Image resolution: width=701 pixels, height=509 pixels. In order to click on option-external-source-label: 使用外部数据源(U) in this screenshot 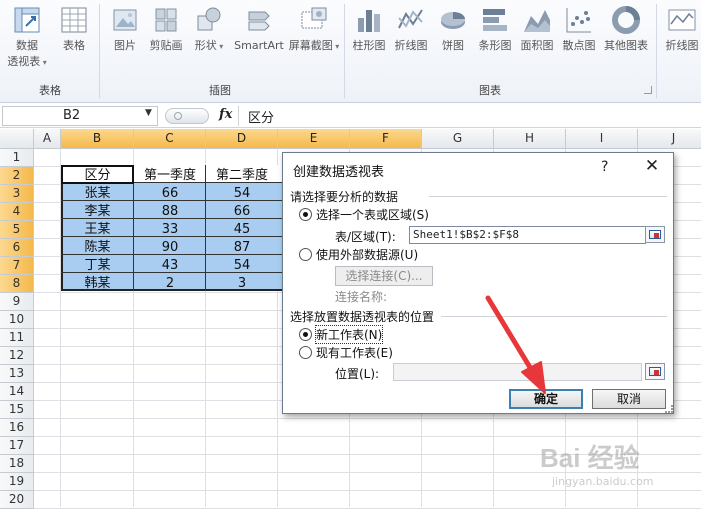, I will do `click(367, 254)`.